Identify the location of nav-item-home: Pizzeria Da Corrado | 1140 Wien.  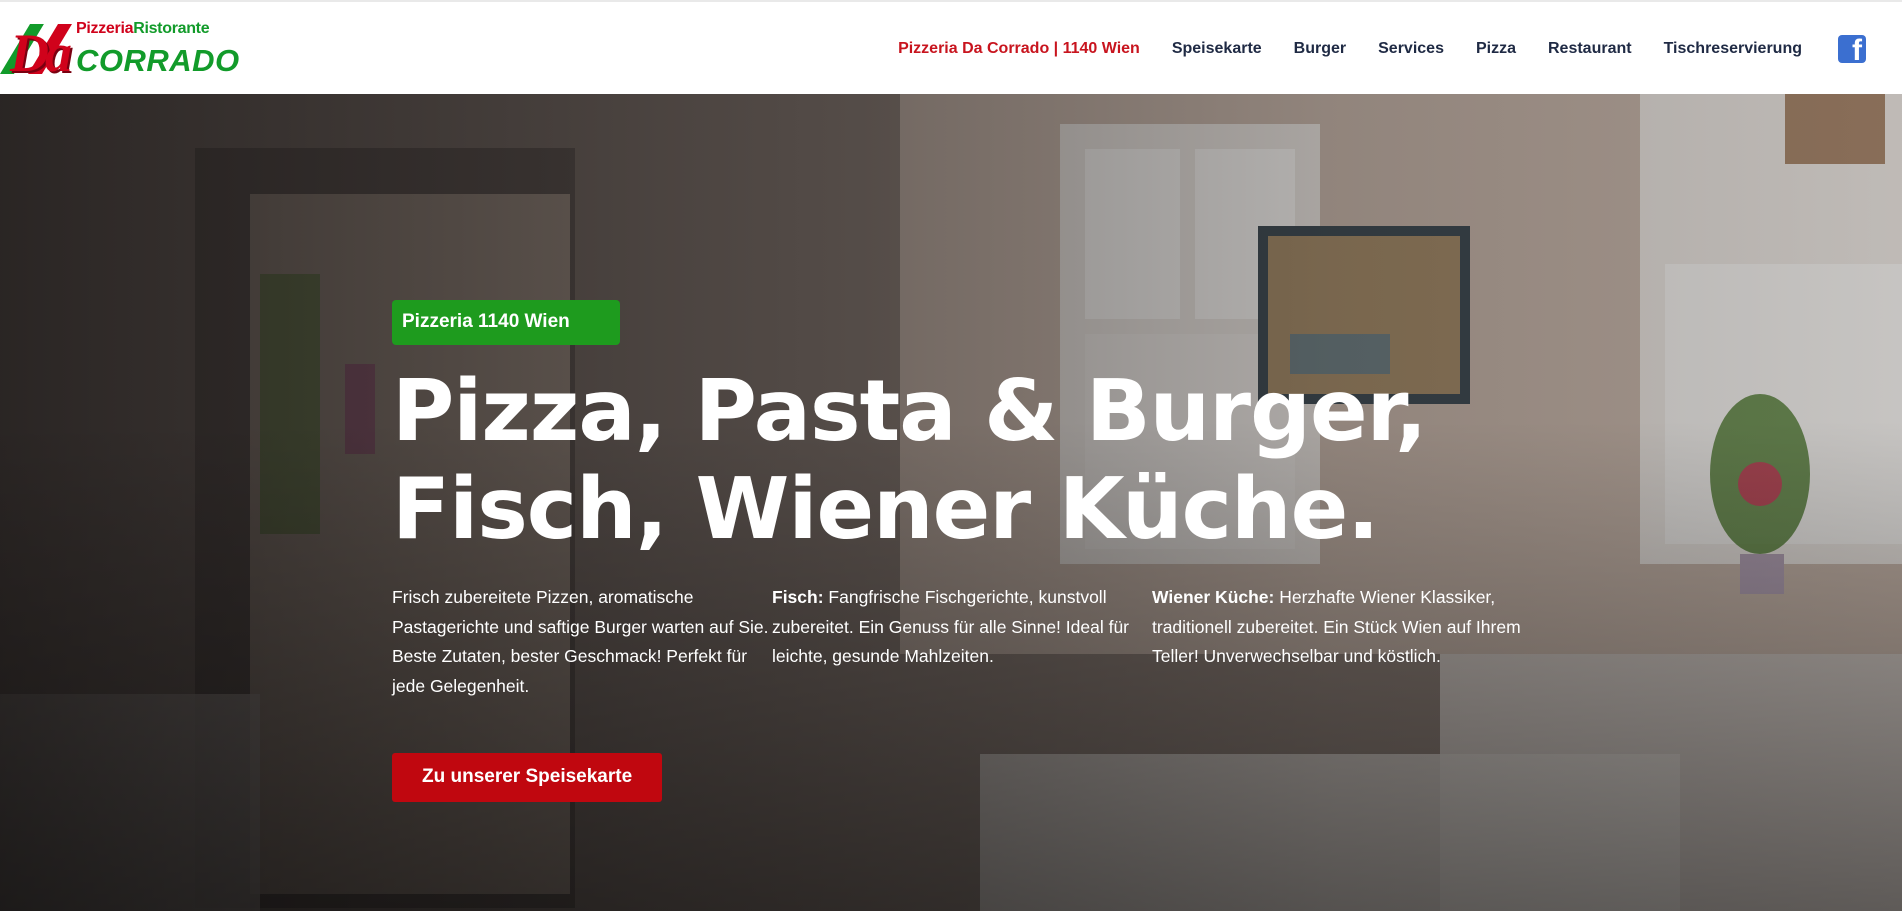
(1019, 49).